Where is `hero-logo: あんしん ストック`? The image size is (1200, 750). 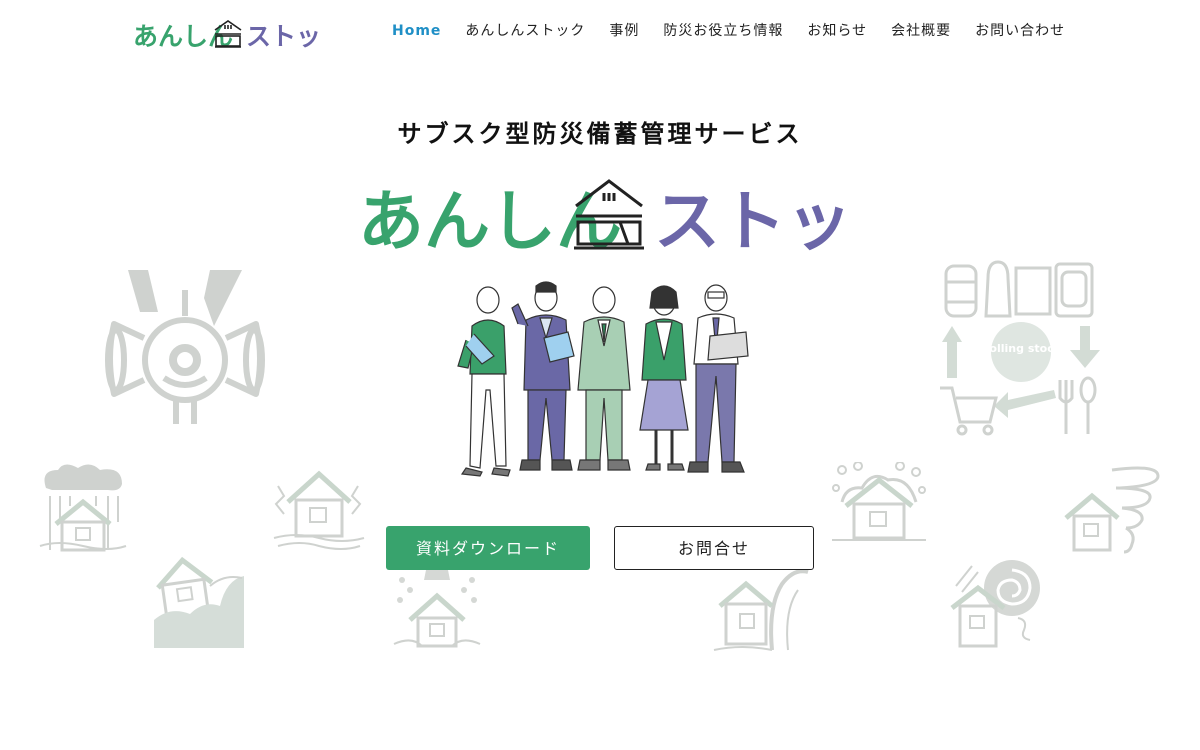
hero-logo: あんしん ストック is located at coordinates (601, 217).